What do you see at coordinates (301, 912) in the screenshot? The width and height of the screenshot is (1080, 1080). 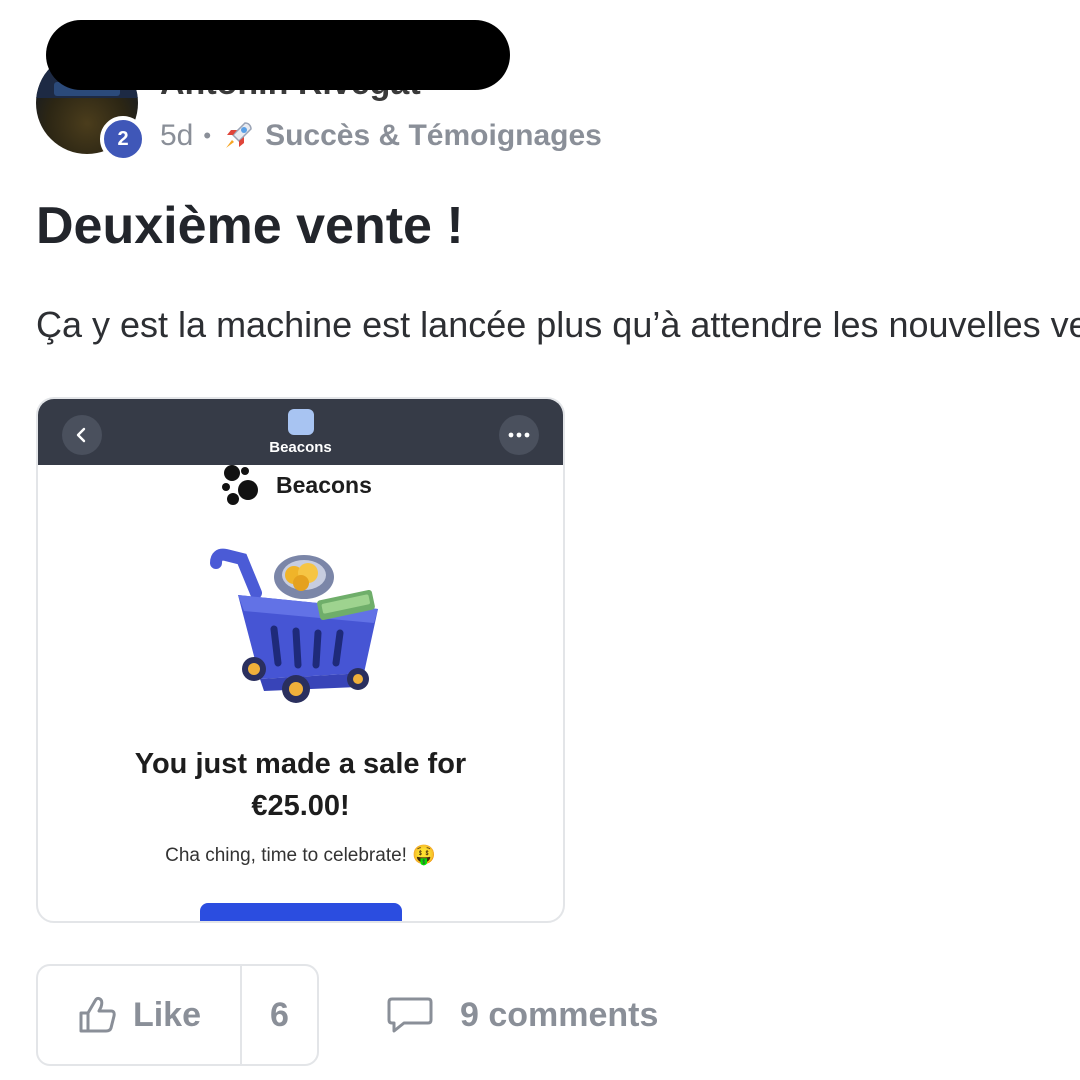 I see `cta-button` at bounding box center [301, 912].